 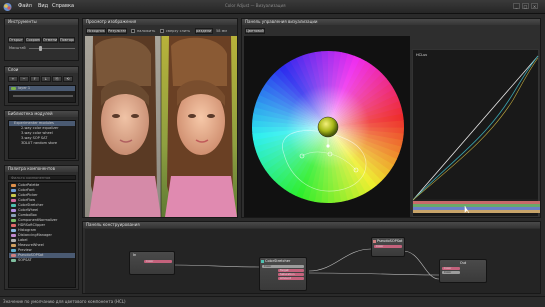 What do you see at coordinates (278, 261) in the screenshot?
I see `node-colorstretcher-title: ColorStretcher` at bounding box center [278, 261].